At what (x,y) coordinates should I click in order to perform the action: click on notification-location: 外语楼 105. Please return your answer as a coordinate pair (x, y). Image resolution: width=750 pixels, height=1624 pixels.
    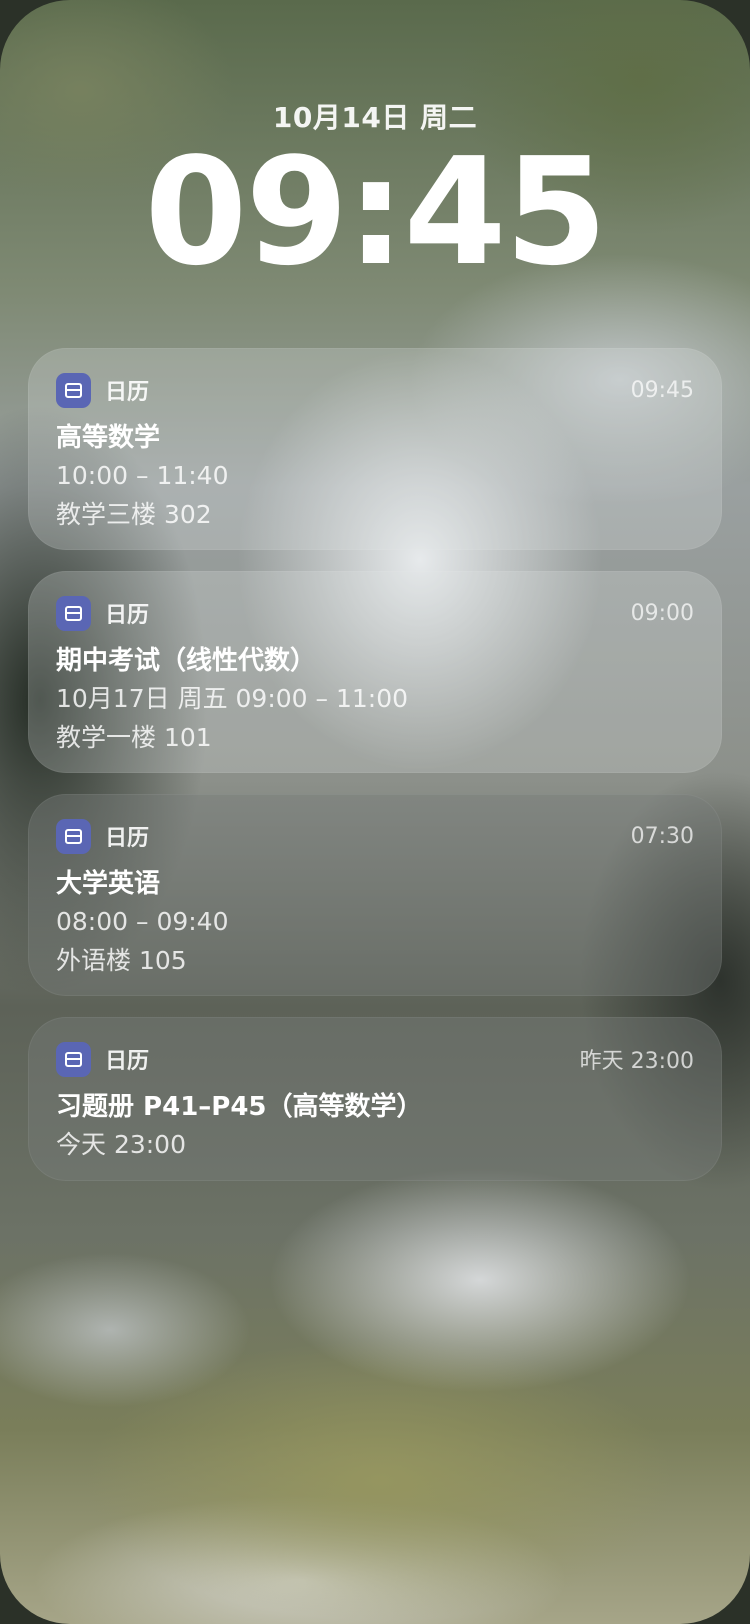
    Looking at the image, I should click on (121, 960).